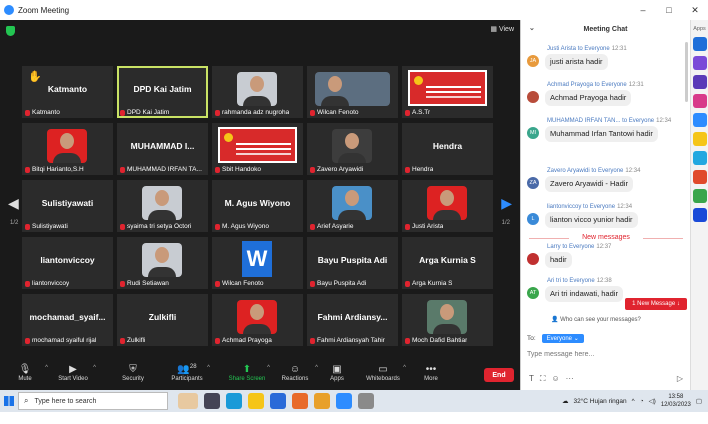  I want to click on participant-tile: Arga Kurnia S Arga Kurnia S, so click(447, 263).